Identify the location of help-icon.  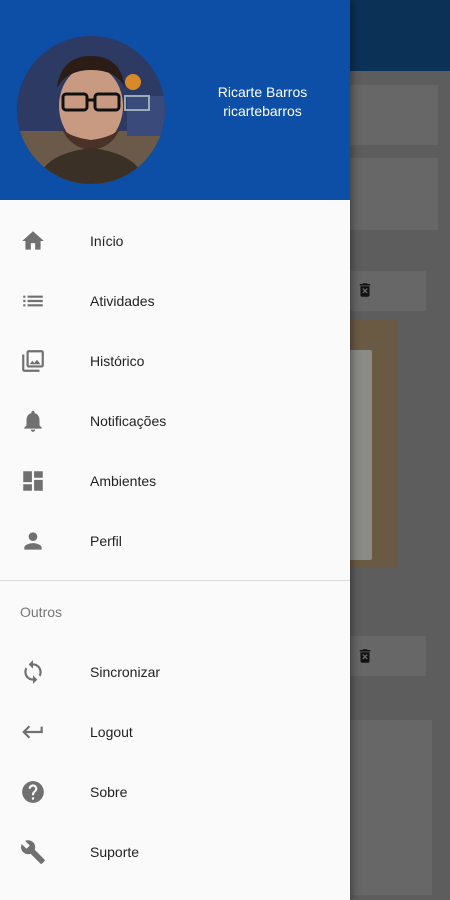
(33, 792).